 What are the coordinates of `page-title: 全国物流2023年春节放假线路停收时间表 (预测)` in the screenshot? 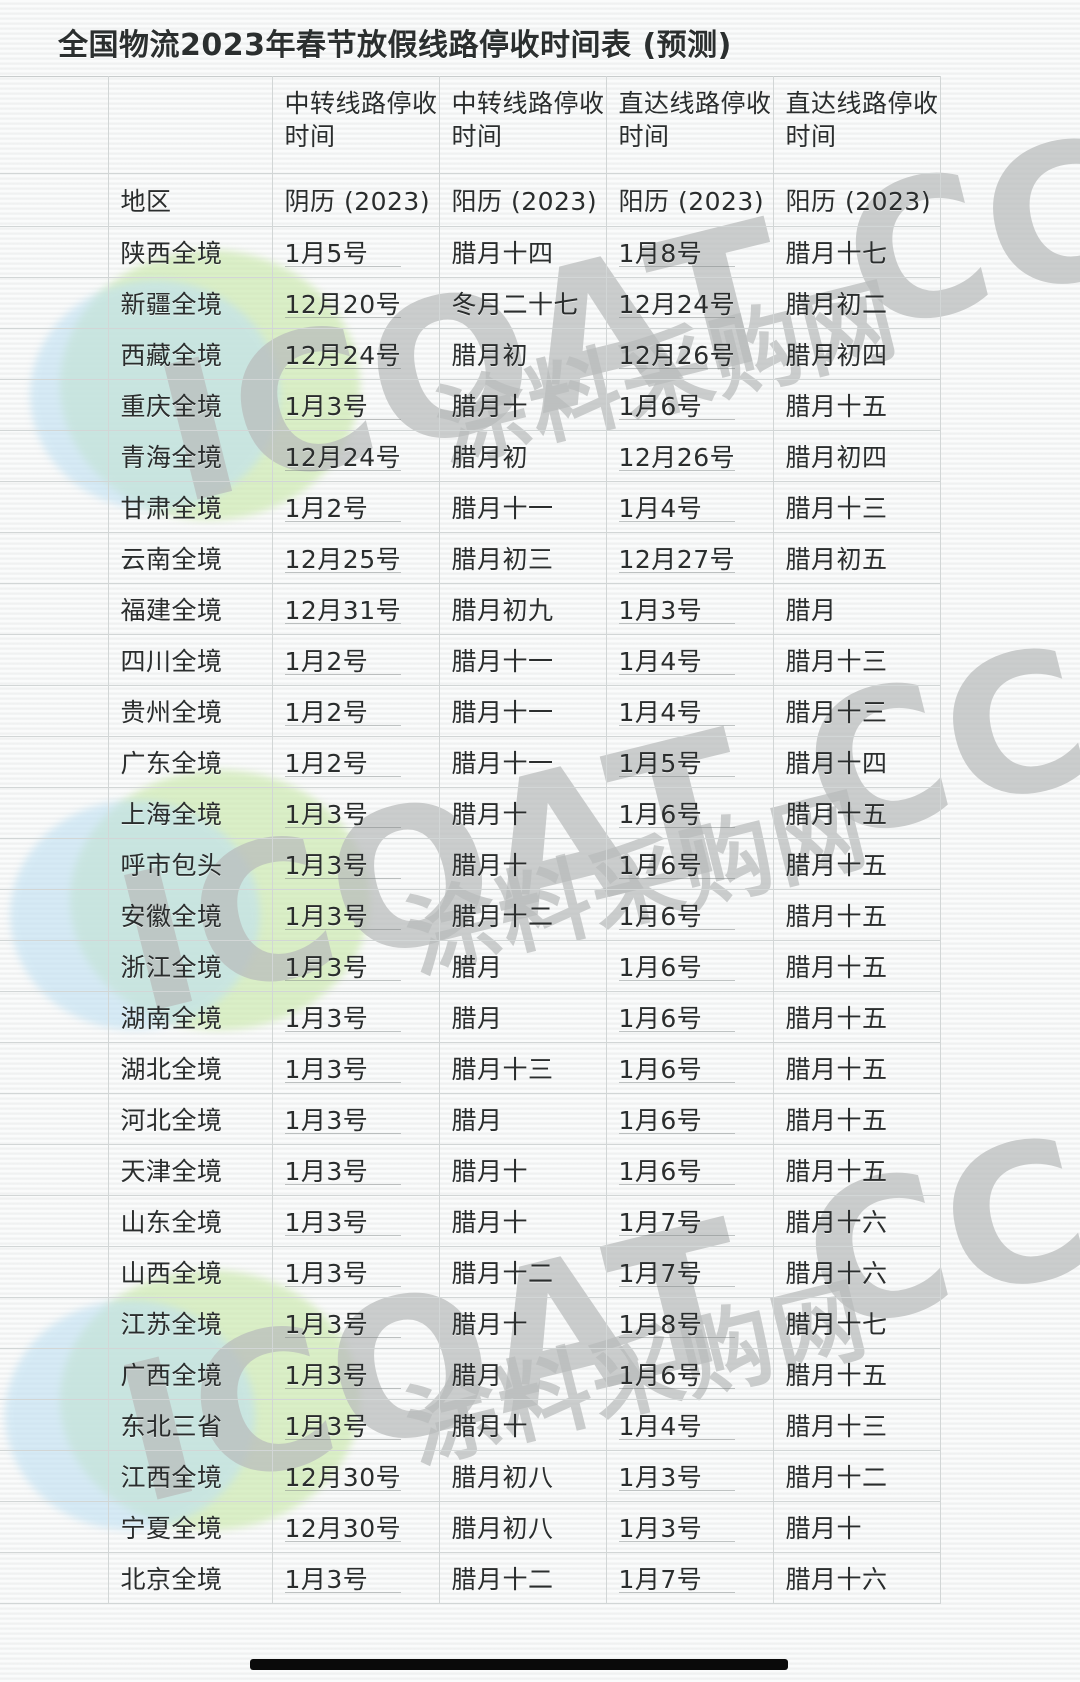 It's located at (395, 45).